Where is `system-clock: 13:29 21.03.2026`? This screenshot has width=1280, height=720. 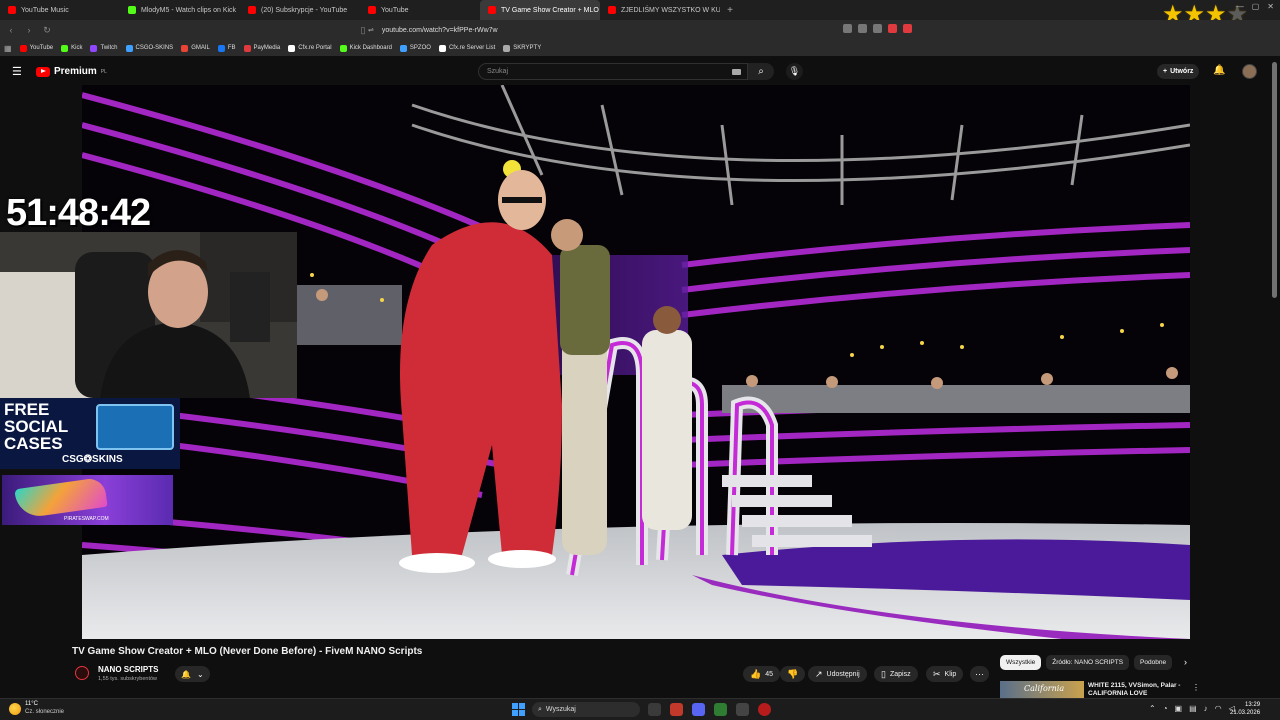
system-clock: 13:29 21.03.2026 is located at coordinates (1245, 709).